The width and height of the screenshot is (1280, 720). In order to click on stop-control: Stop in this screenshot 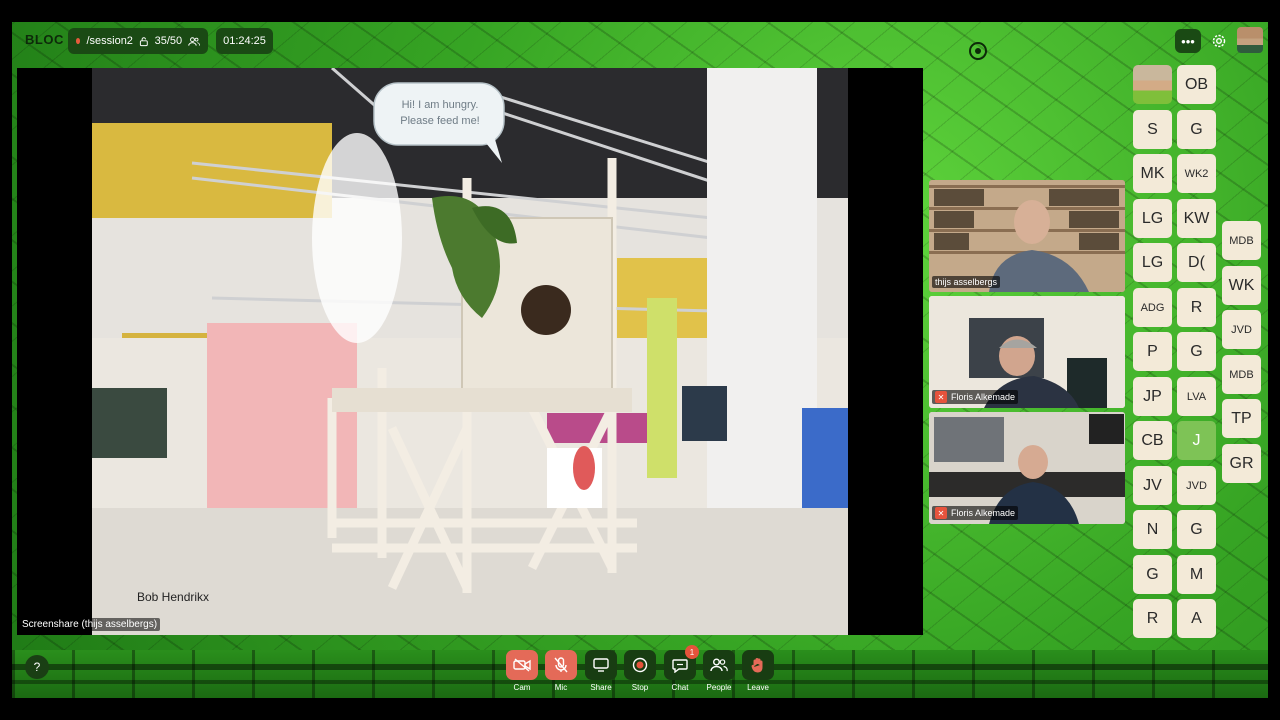, I will do `click(640, 671)`.